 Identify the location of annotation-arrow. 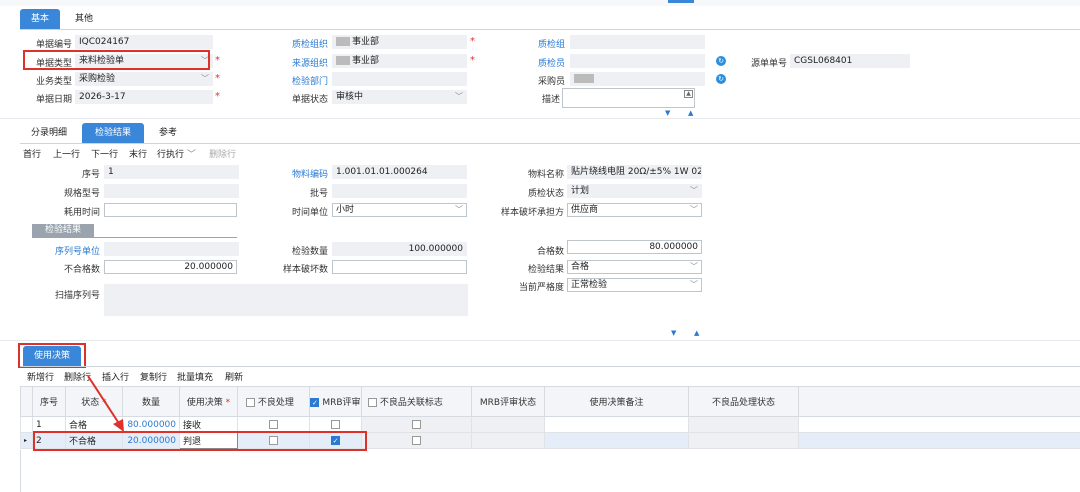
(105, 403).